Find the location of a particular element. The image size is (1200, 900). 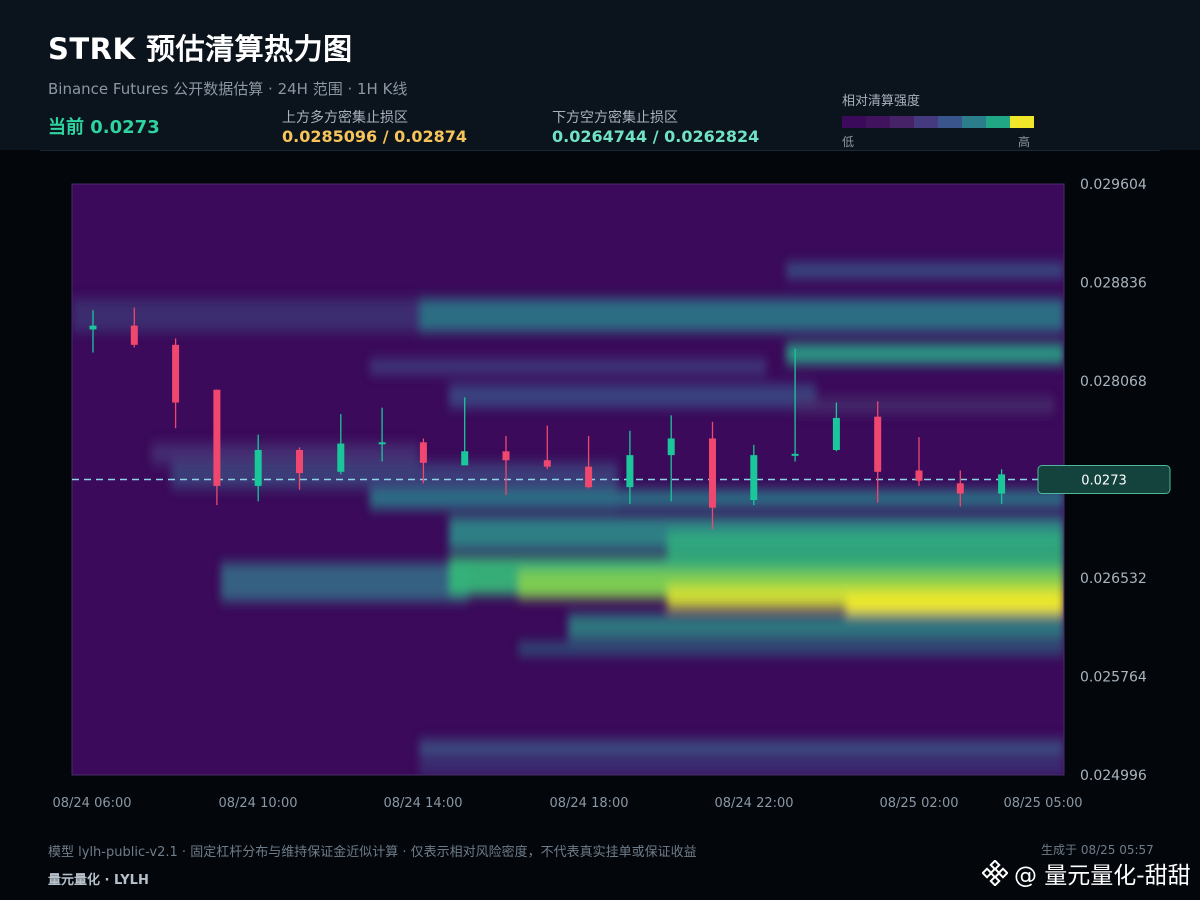

watermark-text: @ 量元量化-甜甜 is located at coordinates (1102, 876).